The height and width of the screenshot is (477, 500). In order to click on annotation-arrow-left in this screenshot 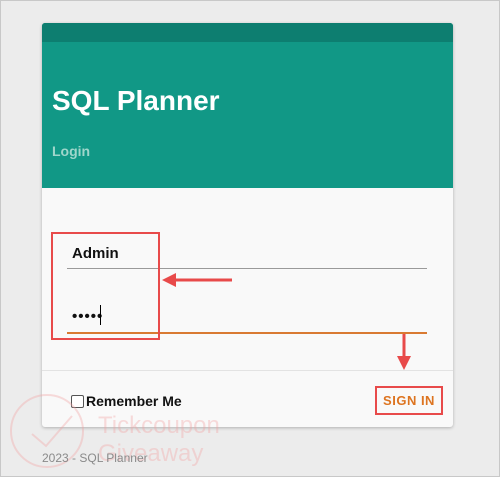, I will do `click(197, 280)`.